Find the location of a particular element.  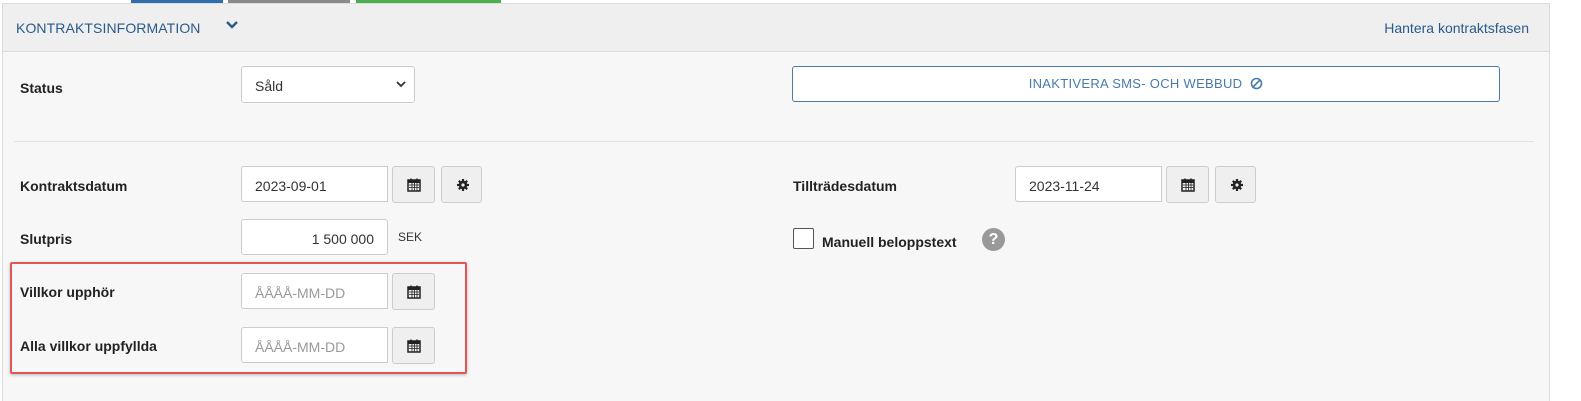

contract-date-settings-button is located at coordinates (461, 184).